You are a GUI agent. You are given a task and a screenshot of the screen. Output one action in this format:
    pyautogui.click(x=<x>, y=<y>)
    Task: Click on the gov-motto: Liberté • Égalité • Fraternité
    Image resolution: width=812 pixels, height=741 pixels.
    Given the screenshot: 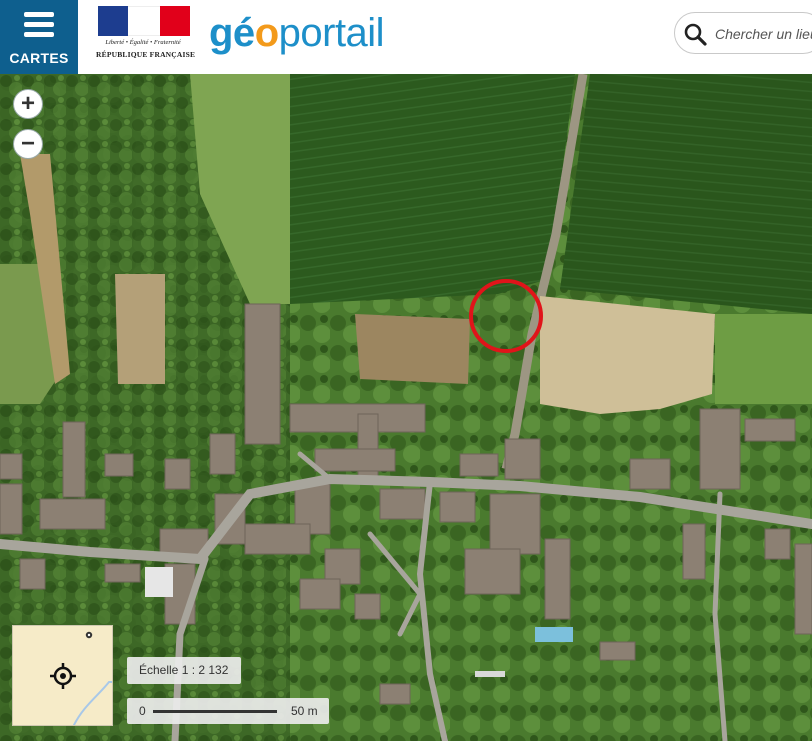 What is the action you would take?
    pyautogui.click(x=143, y=42)
    